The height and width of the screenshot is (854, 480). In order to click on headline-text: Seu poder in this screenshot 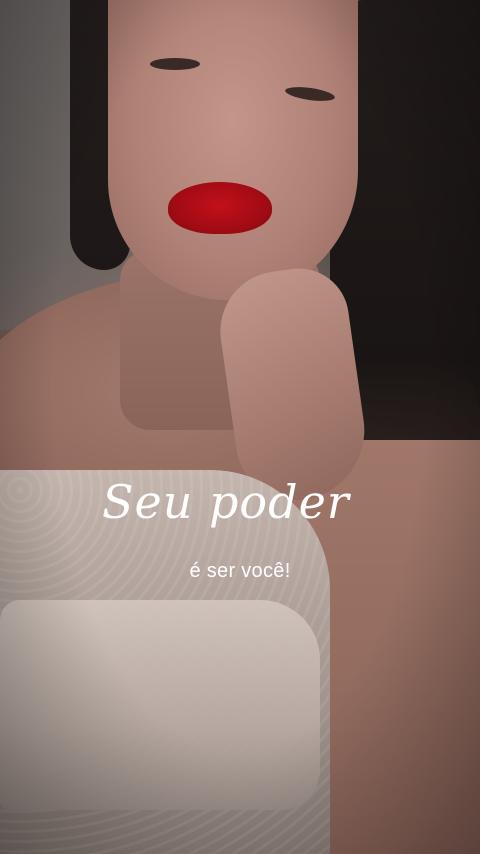, I will do `click(227, 502)`.